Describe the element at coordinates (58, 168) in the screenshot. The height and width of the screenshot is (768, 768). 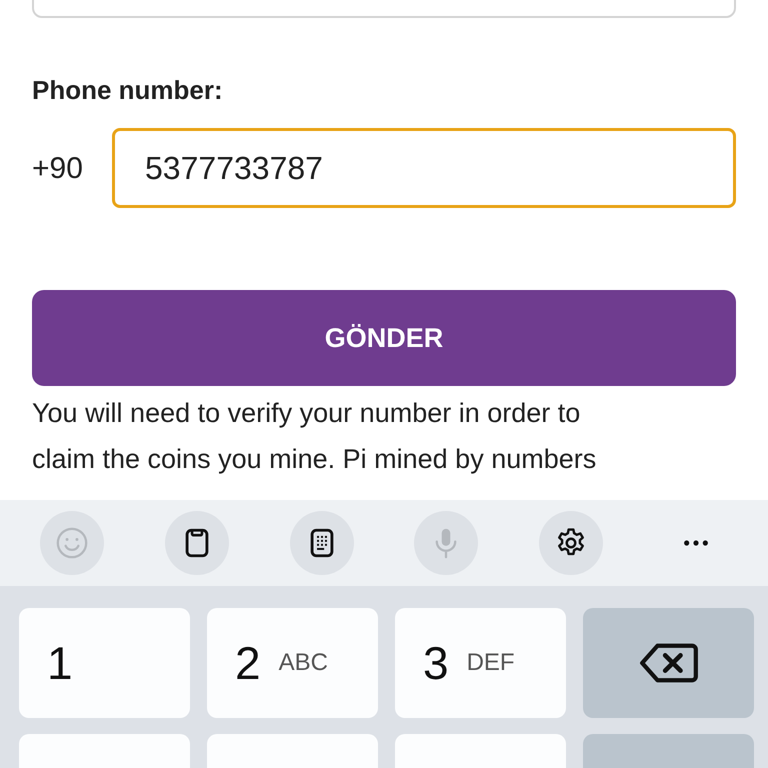
I see `country-code: +90` at that location.